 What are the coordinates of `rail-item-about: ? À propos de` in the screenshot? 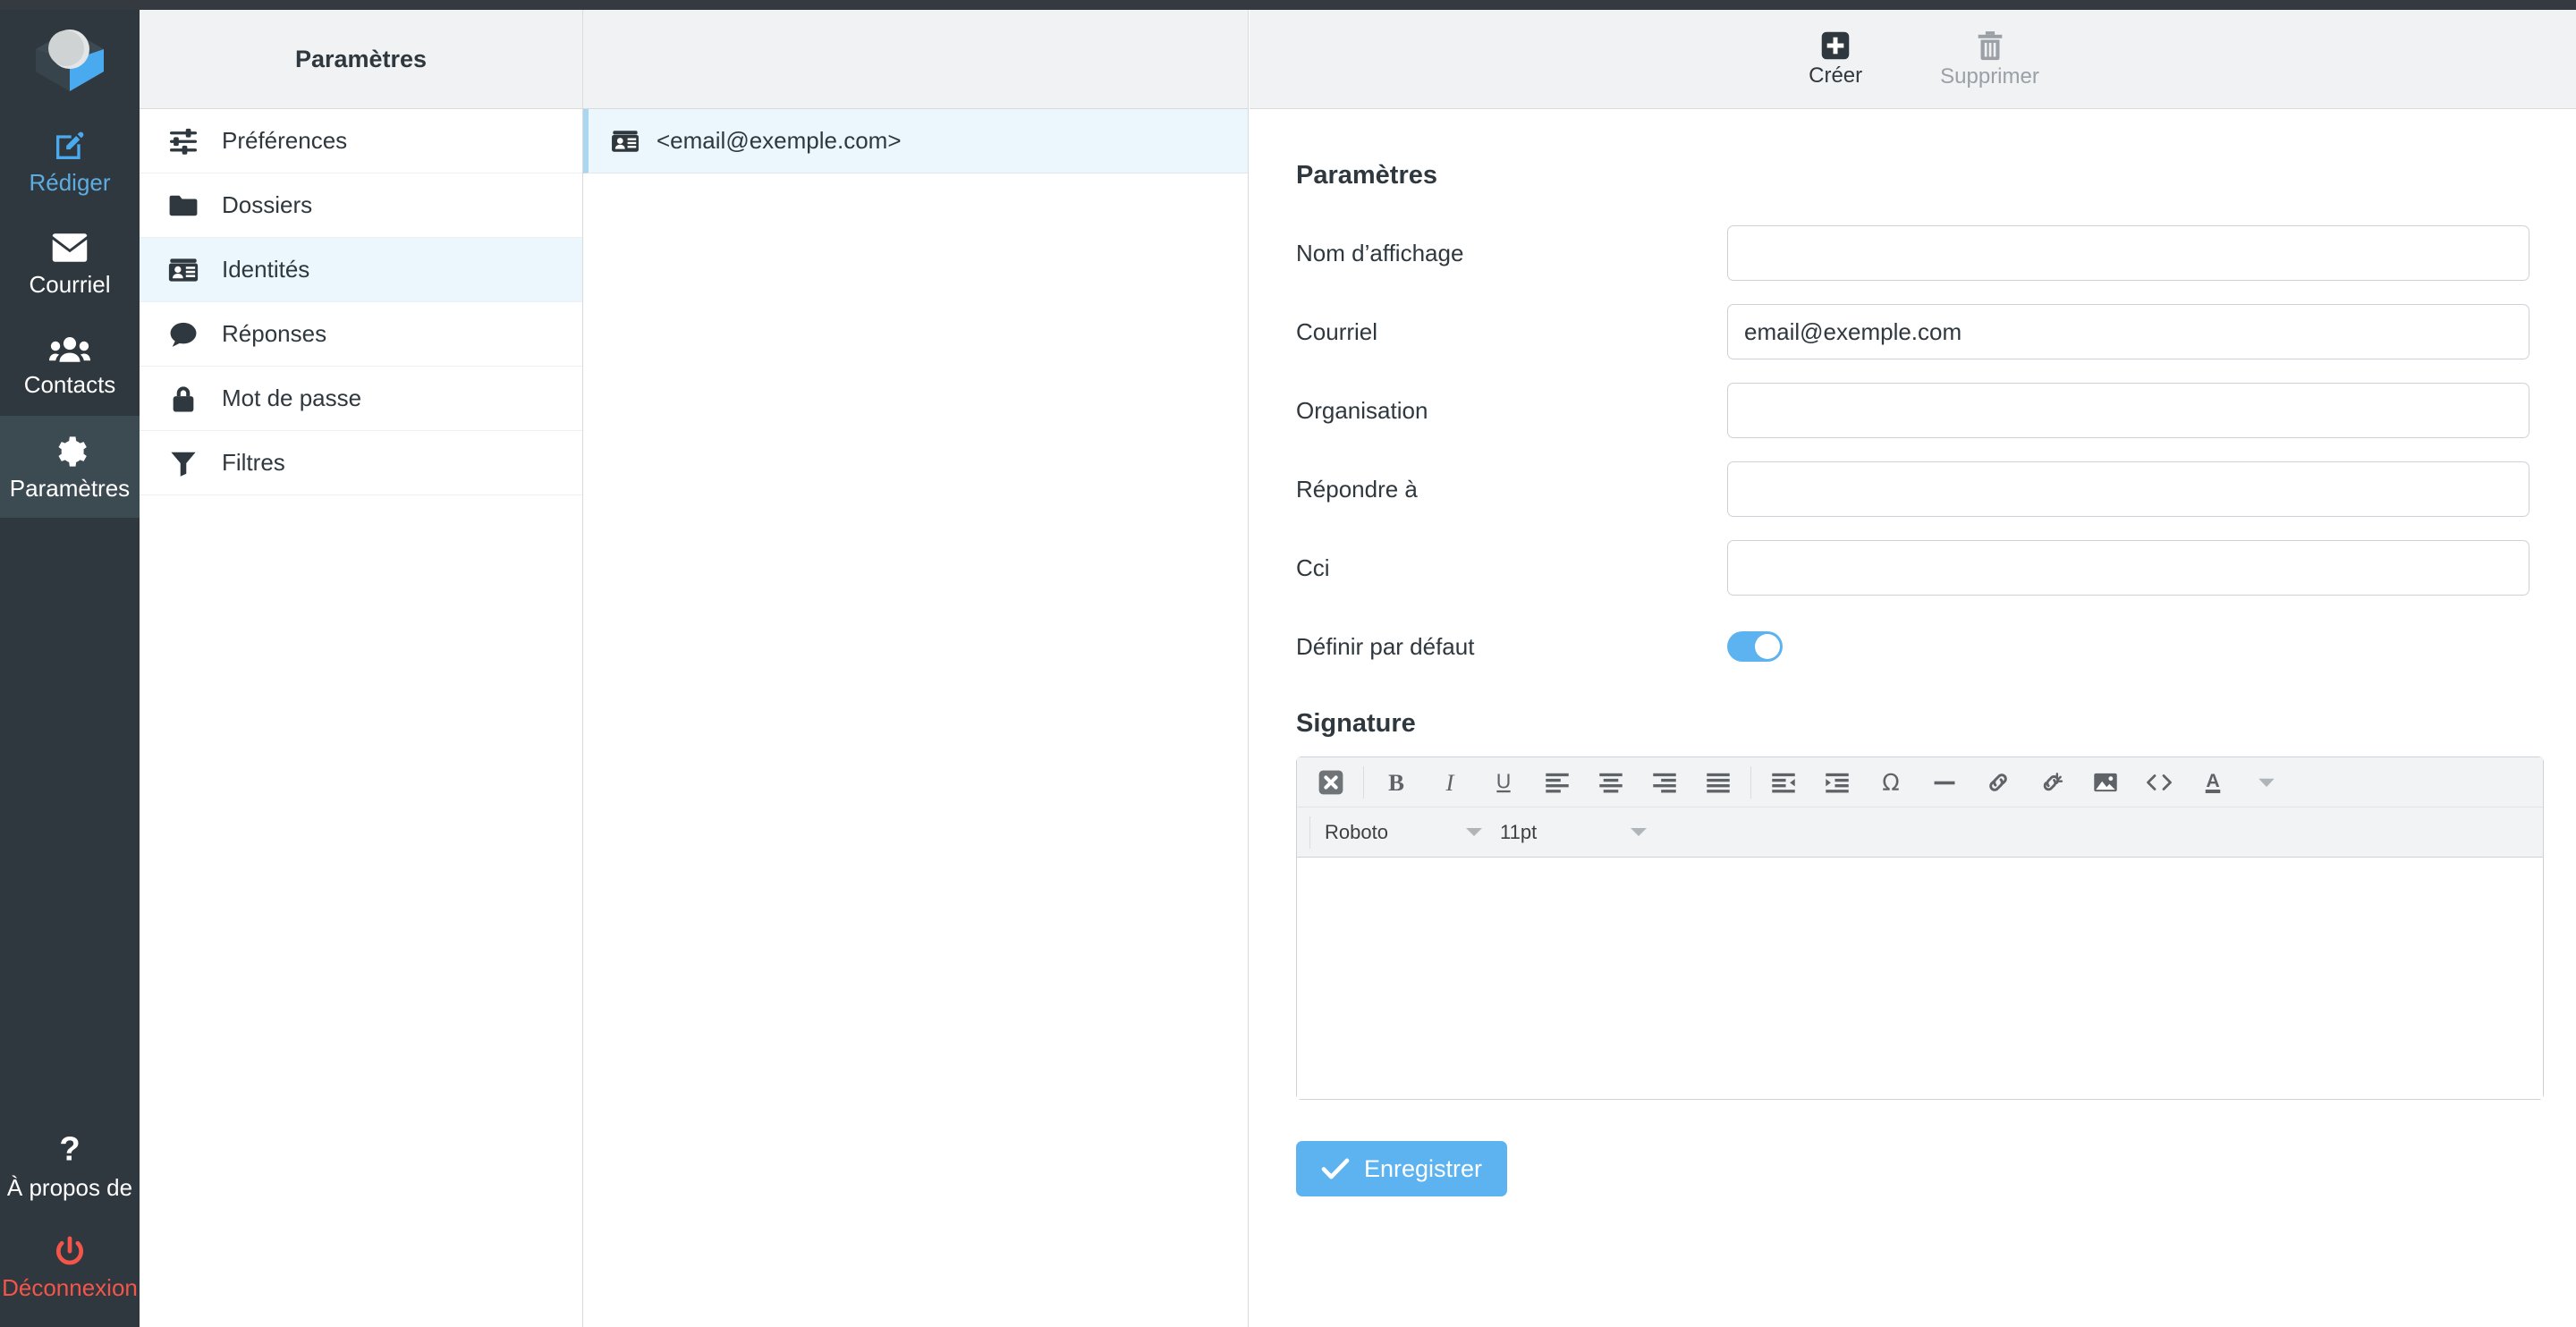 It's located at (70, 1165).